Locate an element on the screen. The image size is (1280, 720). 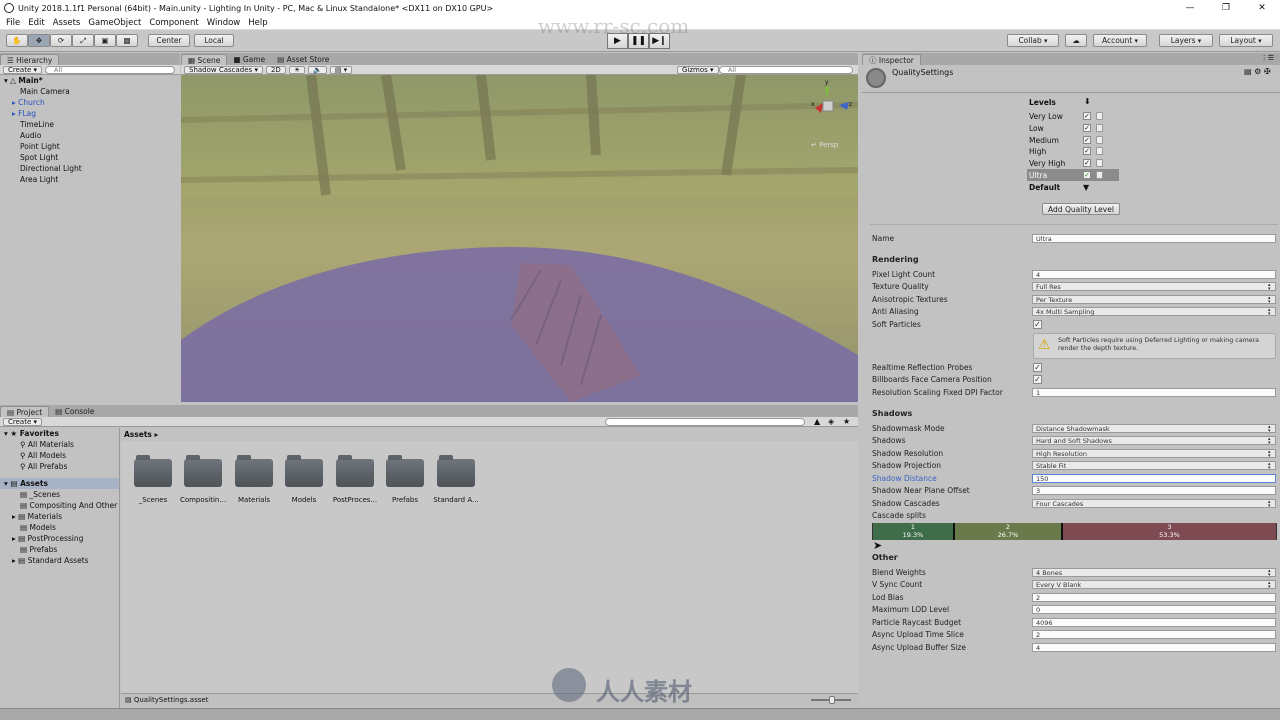
shadow-resolution-dropdown: High Resolution is located at coordinates (1154, 453).